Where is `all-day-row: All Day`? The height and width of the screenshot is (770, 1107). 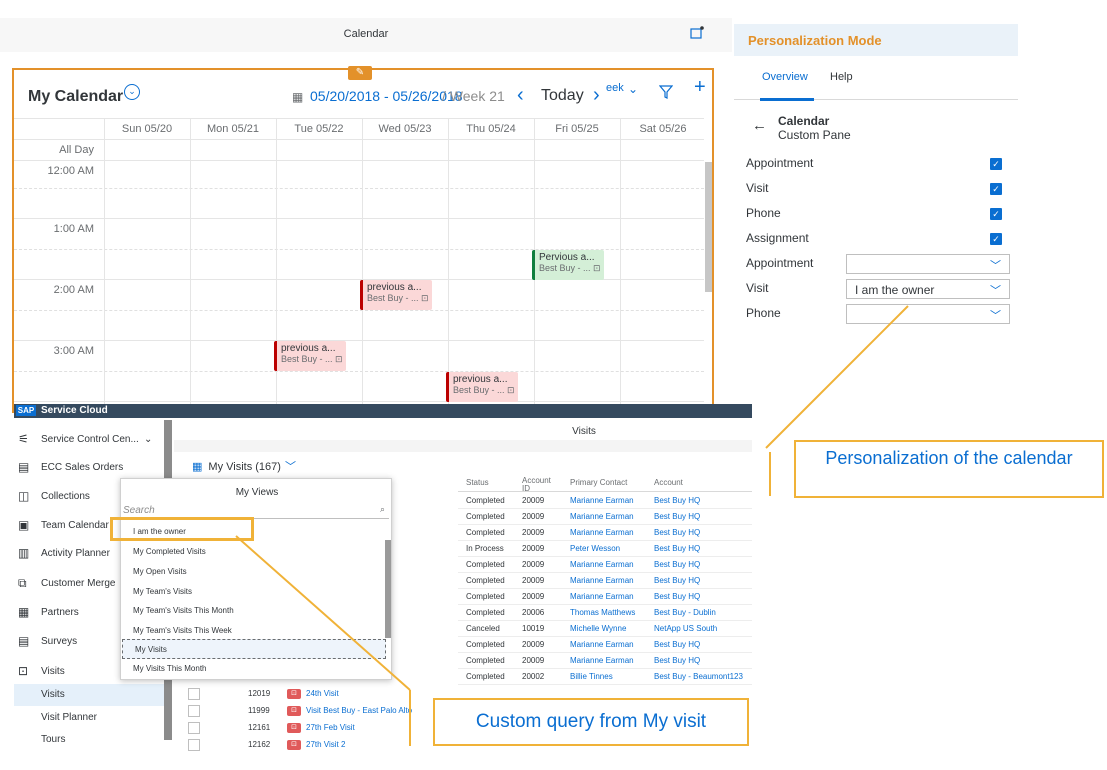
all-day-row: All Day is located at coordinates (359, 150).